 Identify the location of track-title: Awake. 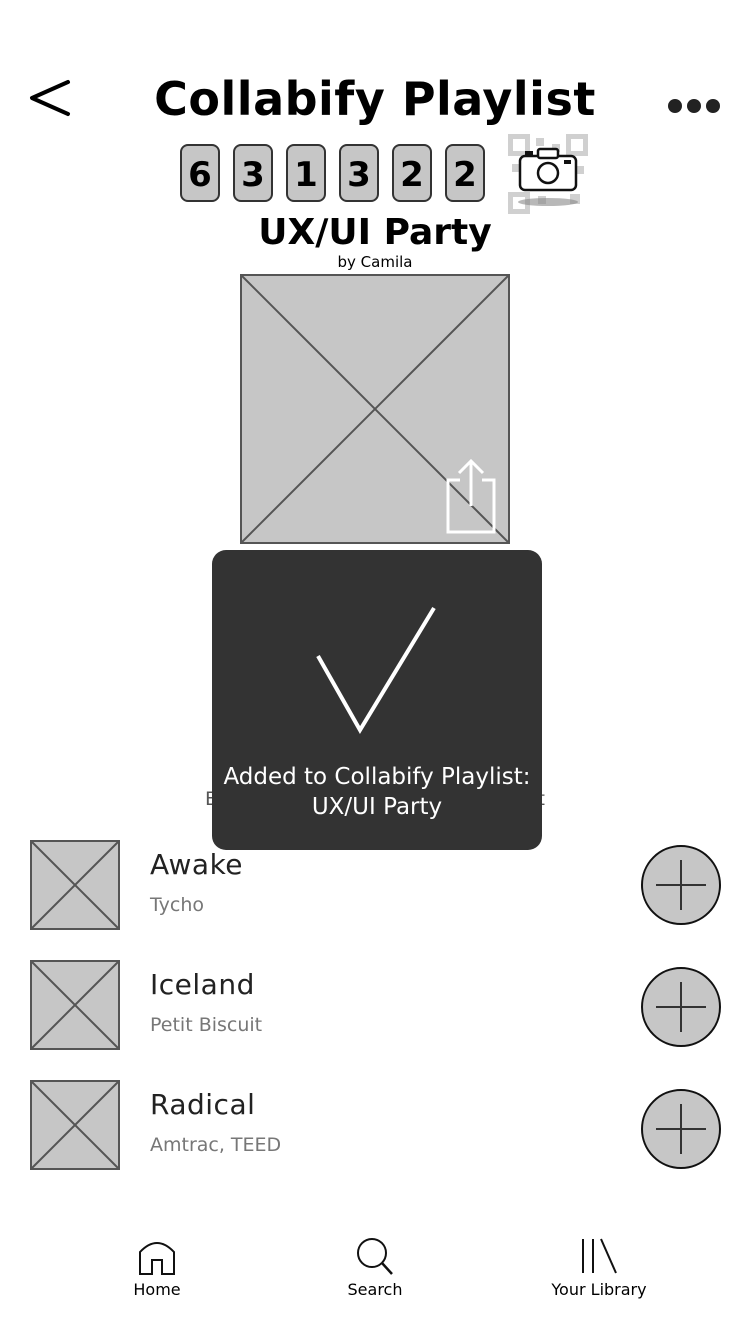
(197, 864).